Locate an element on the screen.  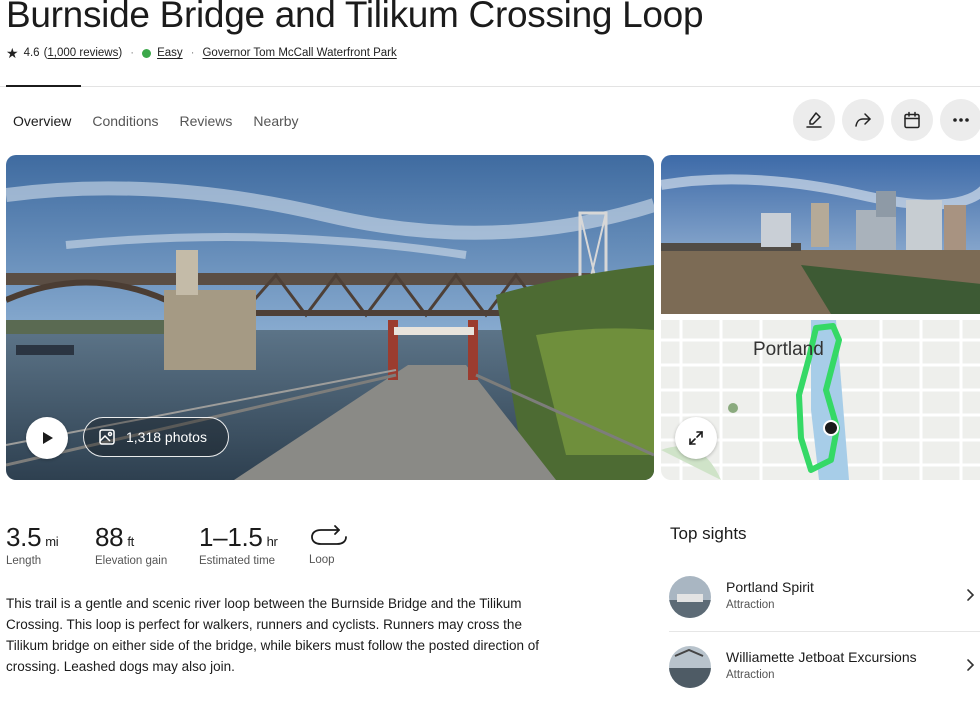
share-button is located at coordinates (863, 120).